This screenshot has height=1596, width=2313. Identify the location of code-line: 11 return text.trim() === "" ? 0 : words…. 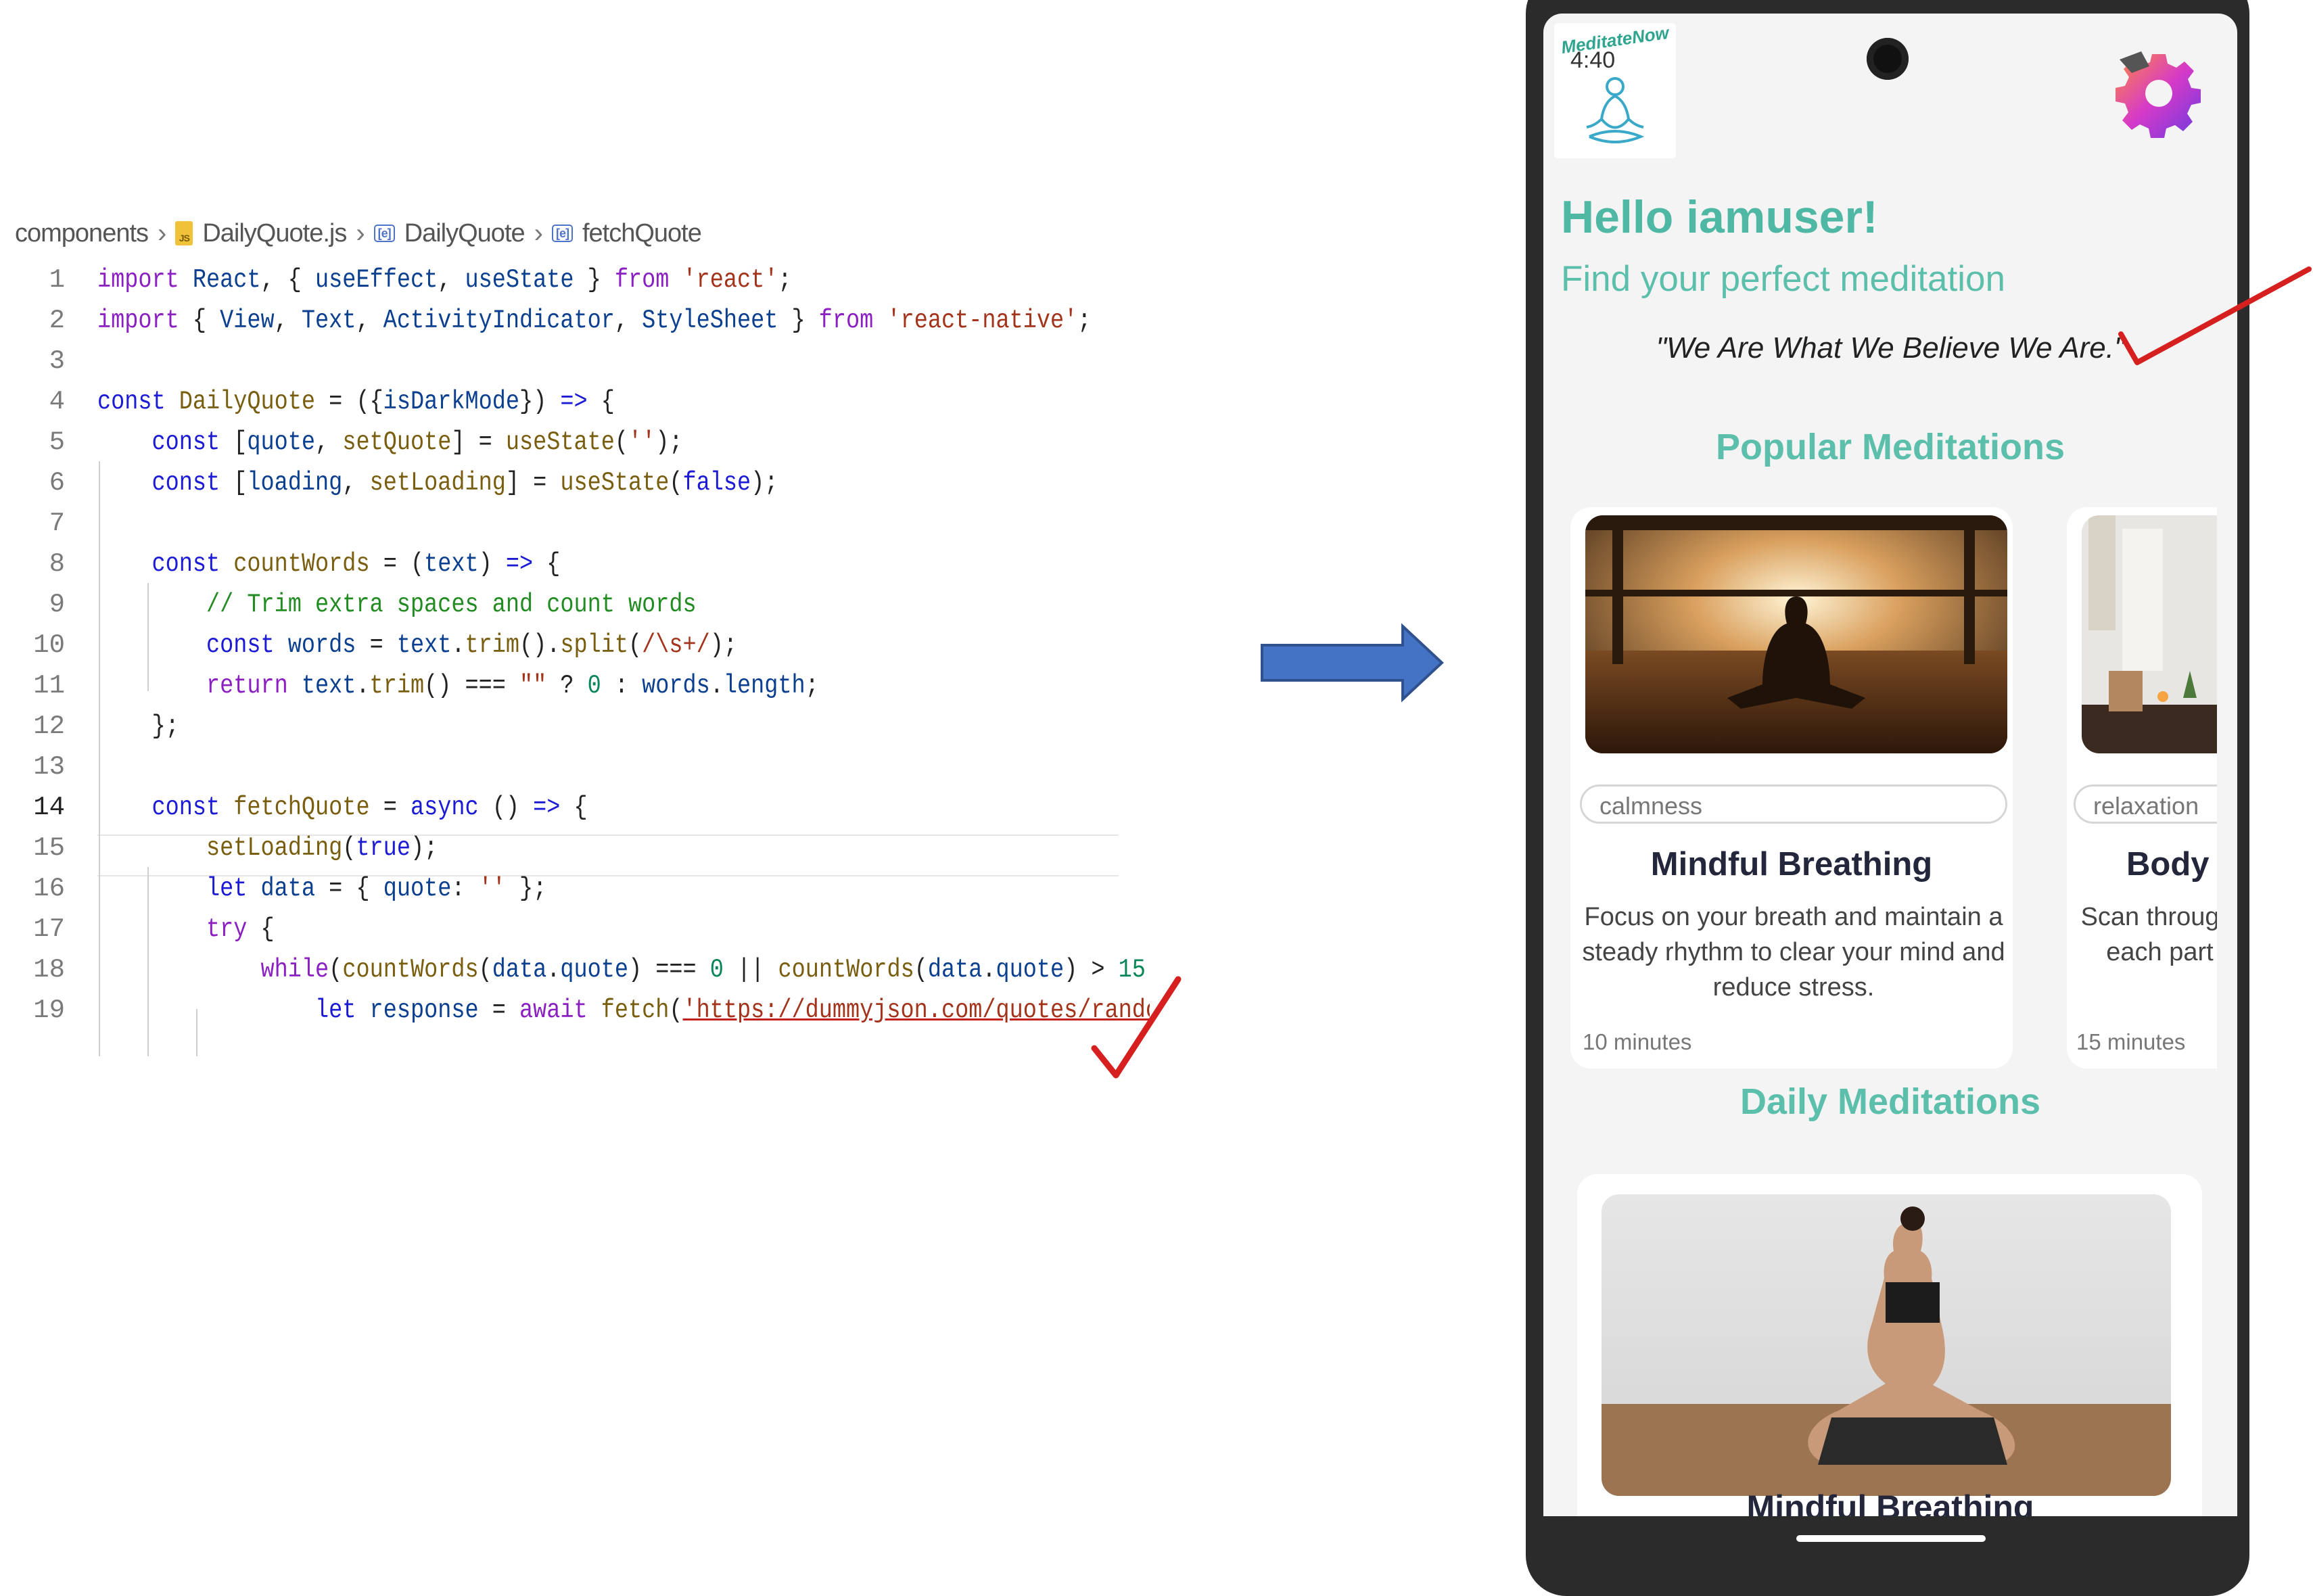
(562, 686).